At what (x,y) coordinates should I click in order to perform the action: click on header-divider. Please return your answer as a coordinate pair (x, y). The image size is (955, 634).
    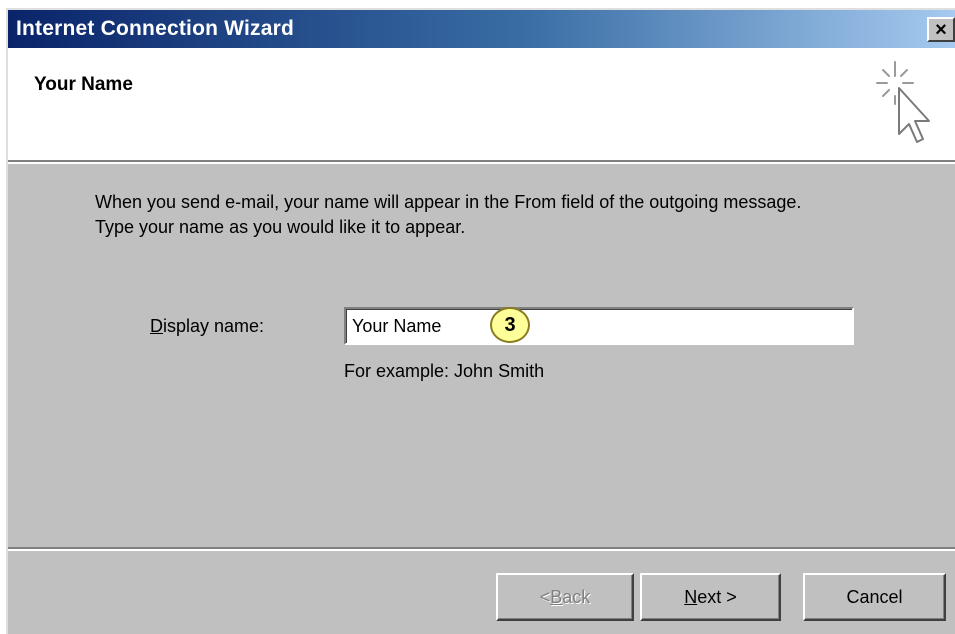
    Looking at the image, I should click on (481, 162).